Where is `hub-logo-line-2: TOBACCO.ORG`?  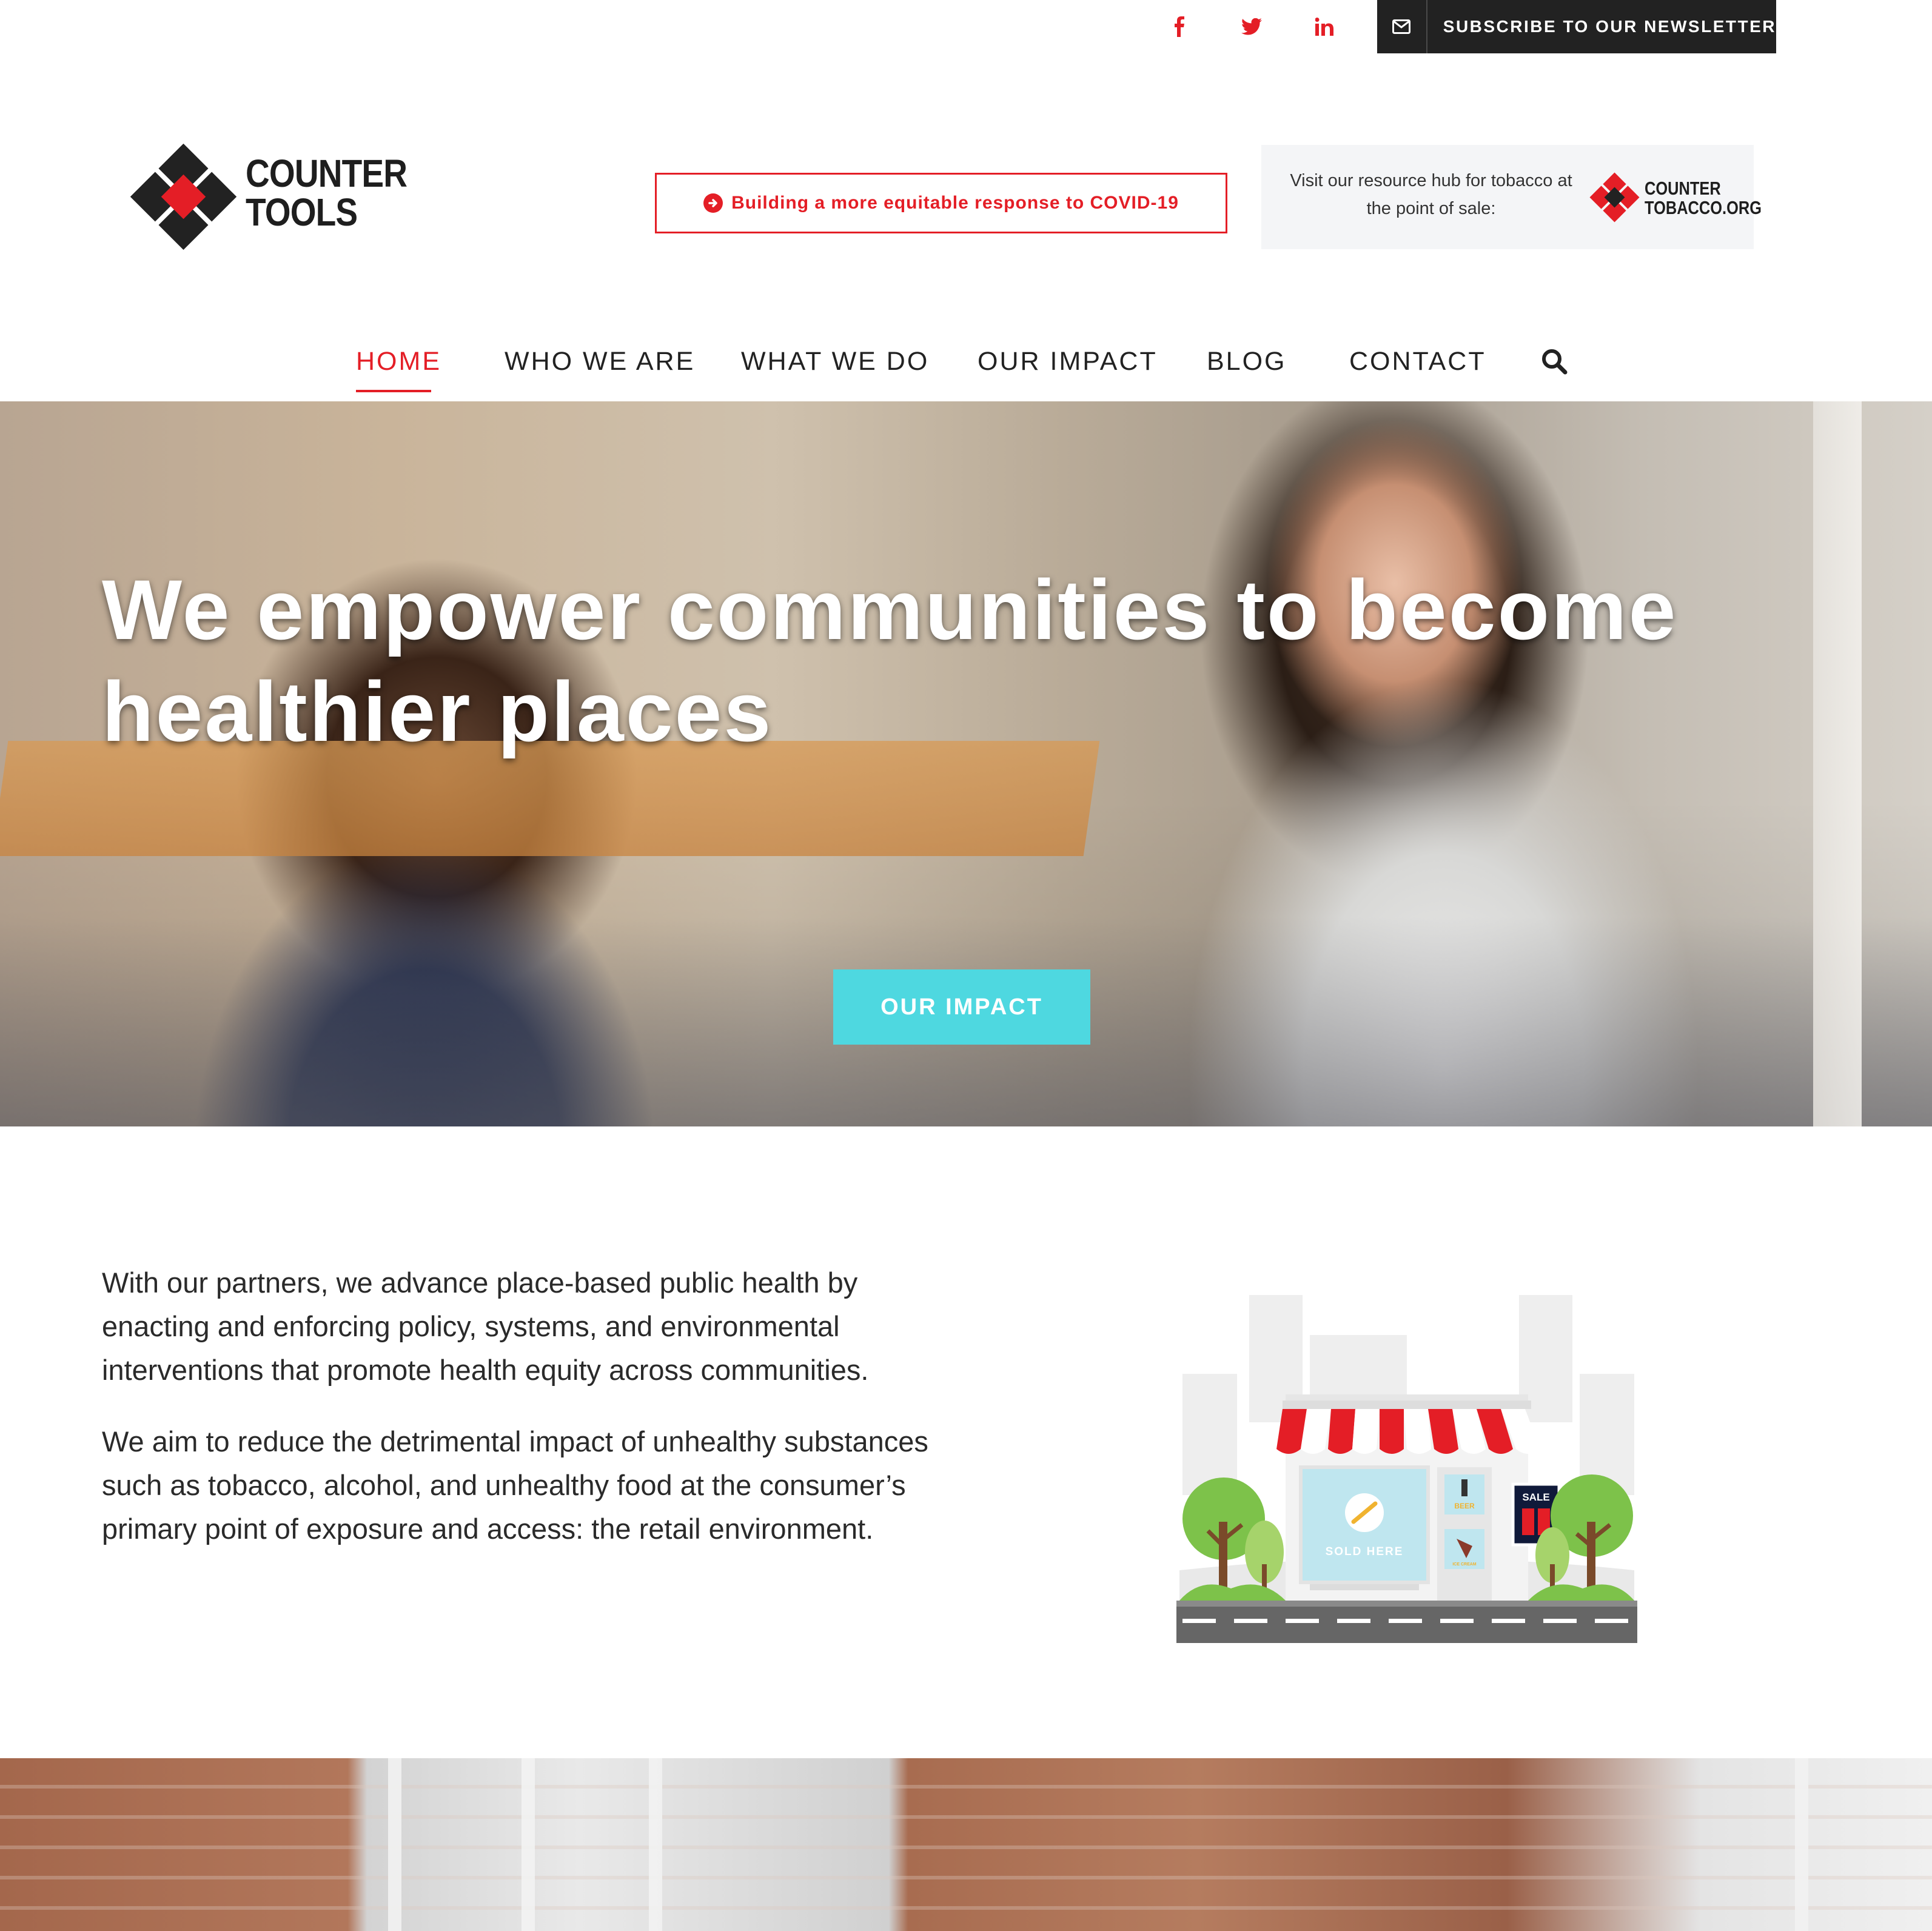
hub-logo-line-2: TOBACCO.ORG is located at coordinates (1703, 207).